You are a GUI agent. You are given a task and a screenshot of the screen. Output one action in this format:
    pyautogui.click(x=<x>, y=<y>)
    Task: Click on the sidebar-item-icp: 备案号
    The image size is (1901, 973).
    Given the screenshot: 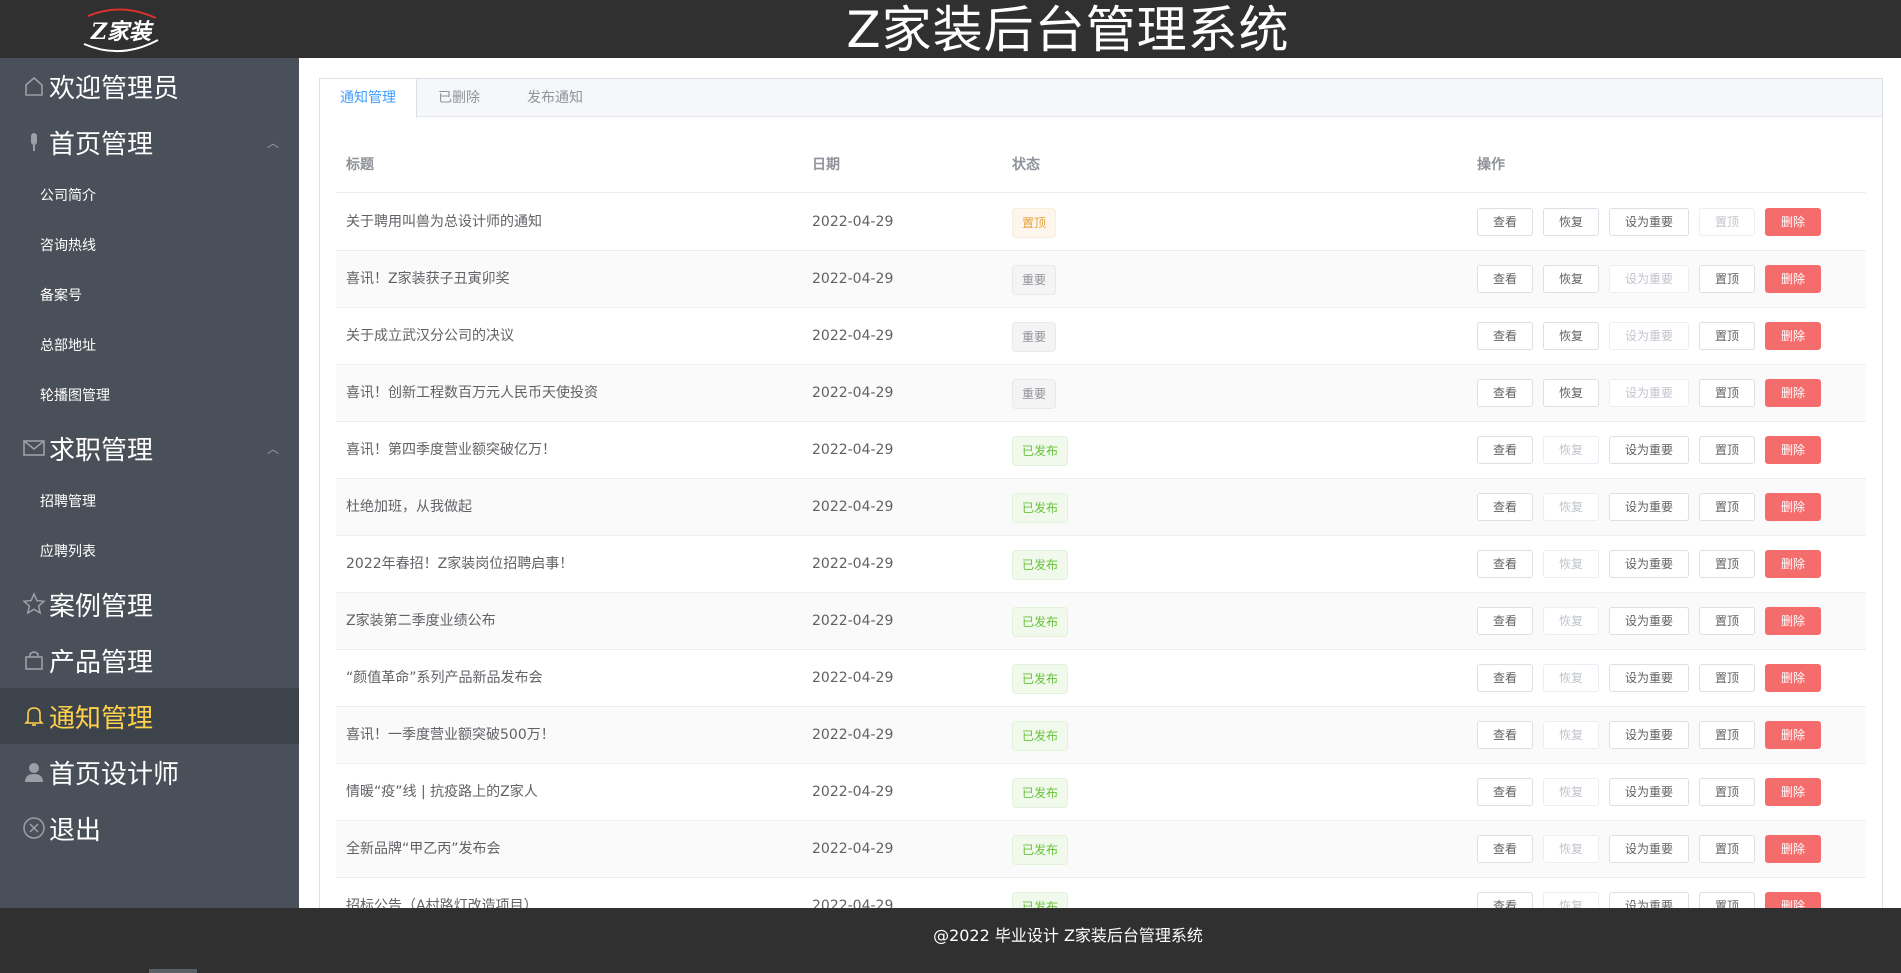 What is the action you would take?
    pyautogui.click(x=149, y=295)
    